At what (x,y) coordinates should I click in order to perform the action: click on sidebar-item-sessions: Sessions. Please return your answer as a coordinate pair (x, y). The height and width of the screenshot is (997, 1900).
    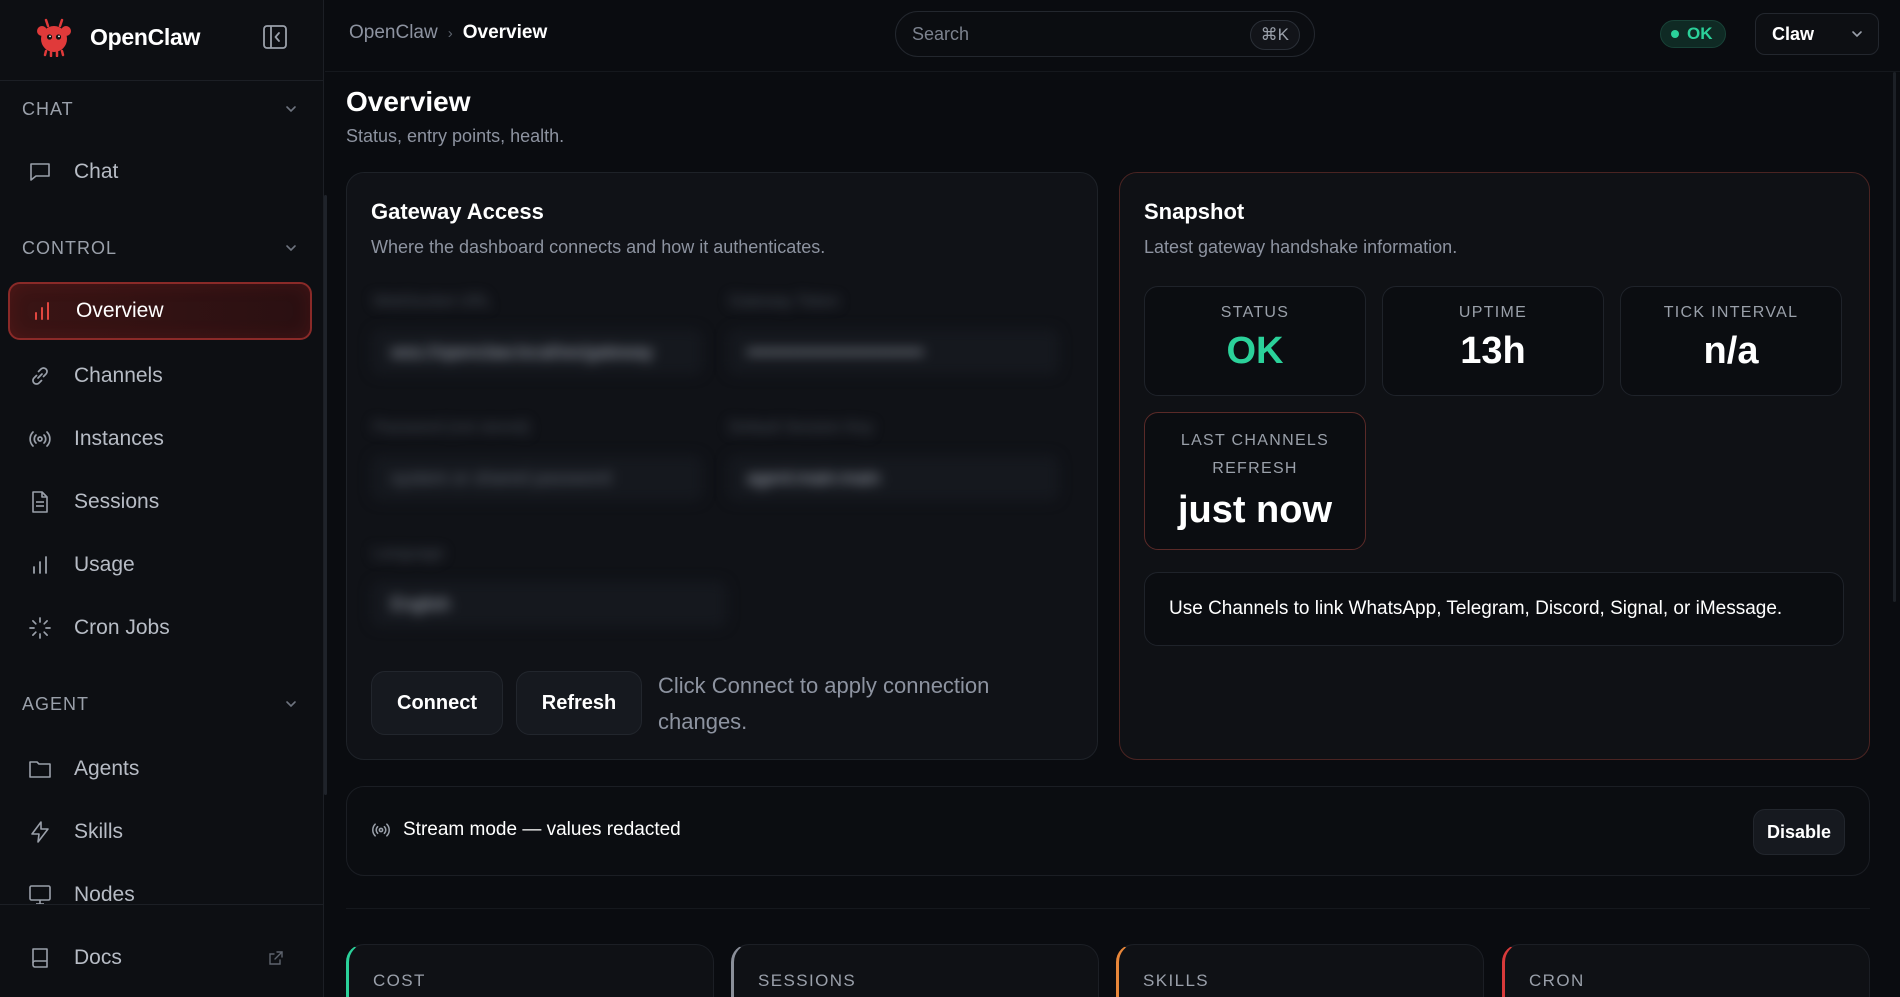
    Looking at the image, I should click on (160, 502).